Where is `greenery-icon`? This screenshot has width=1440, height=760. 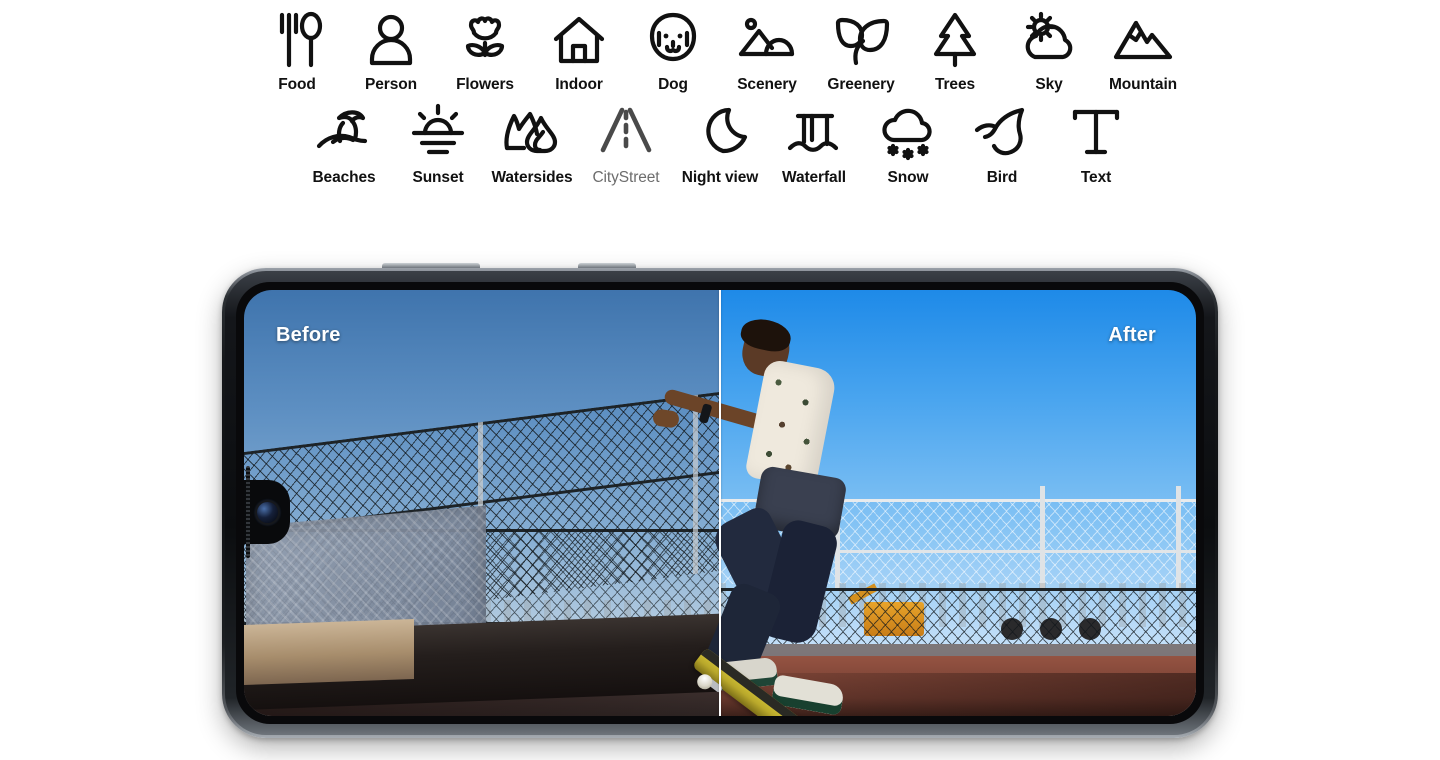
greenery-icon is located at coordinates (861, 40).